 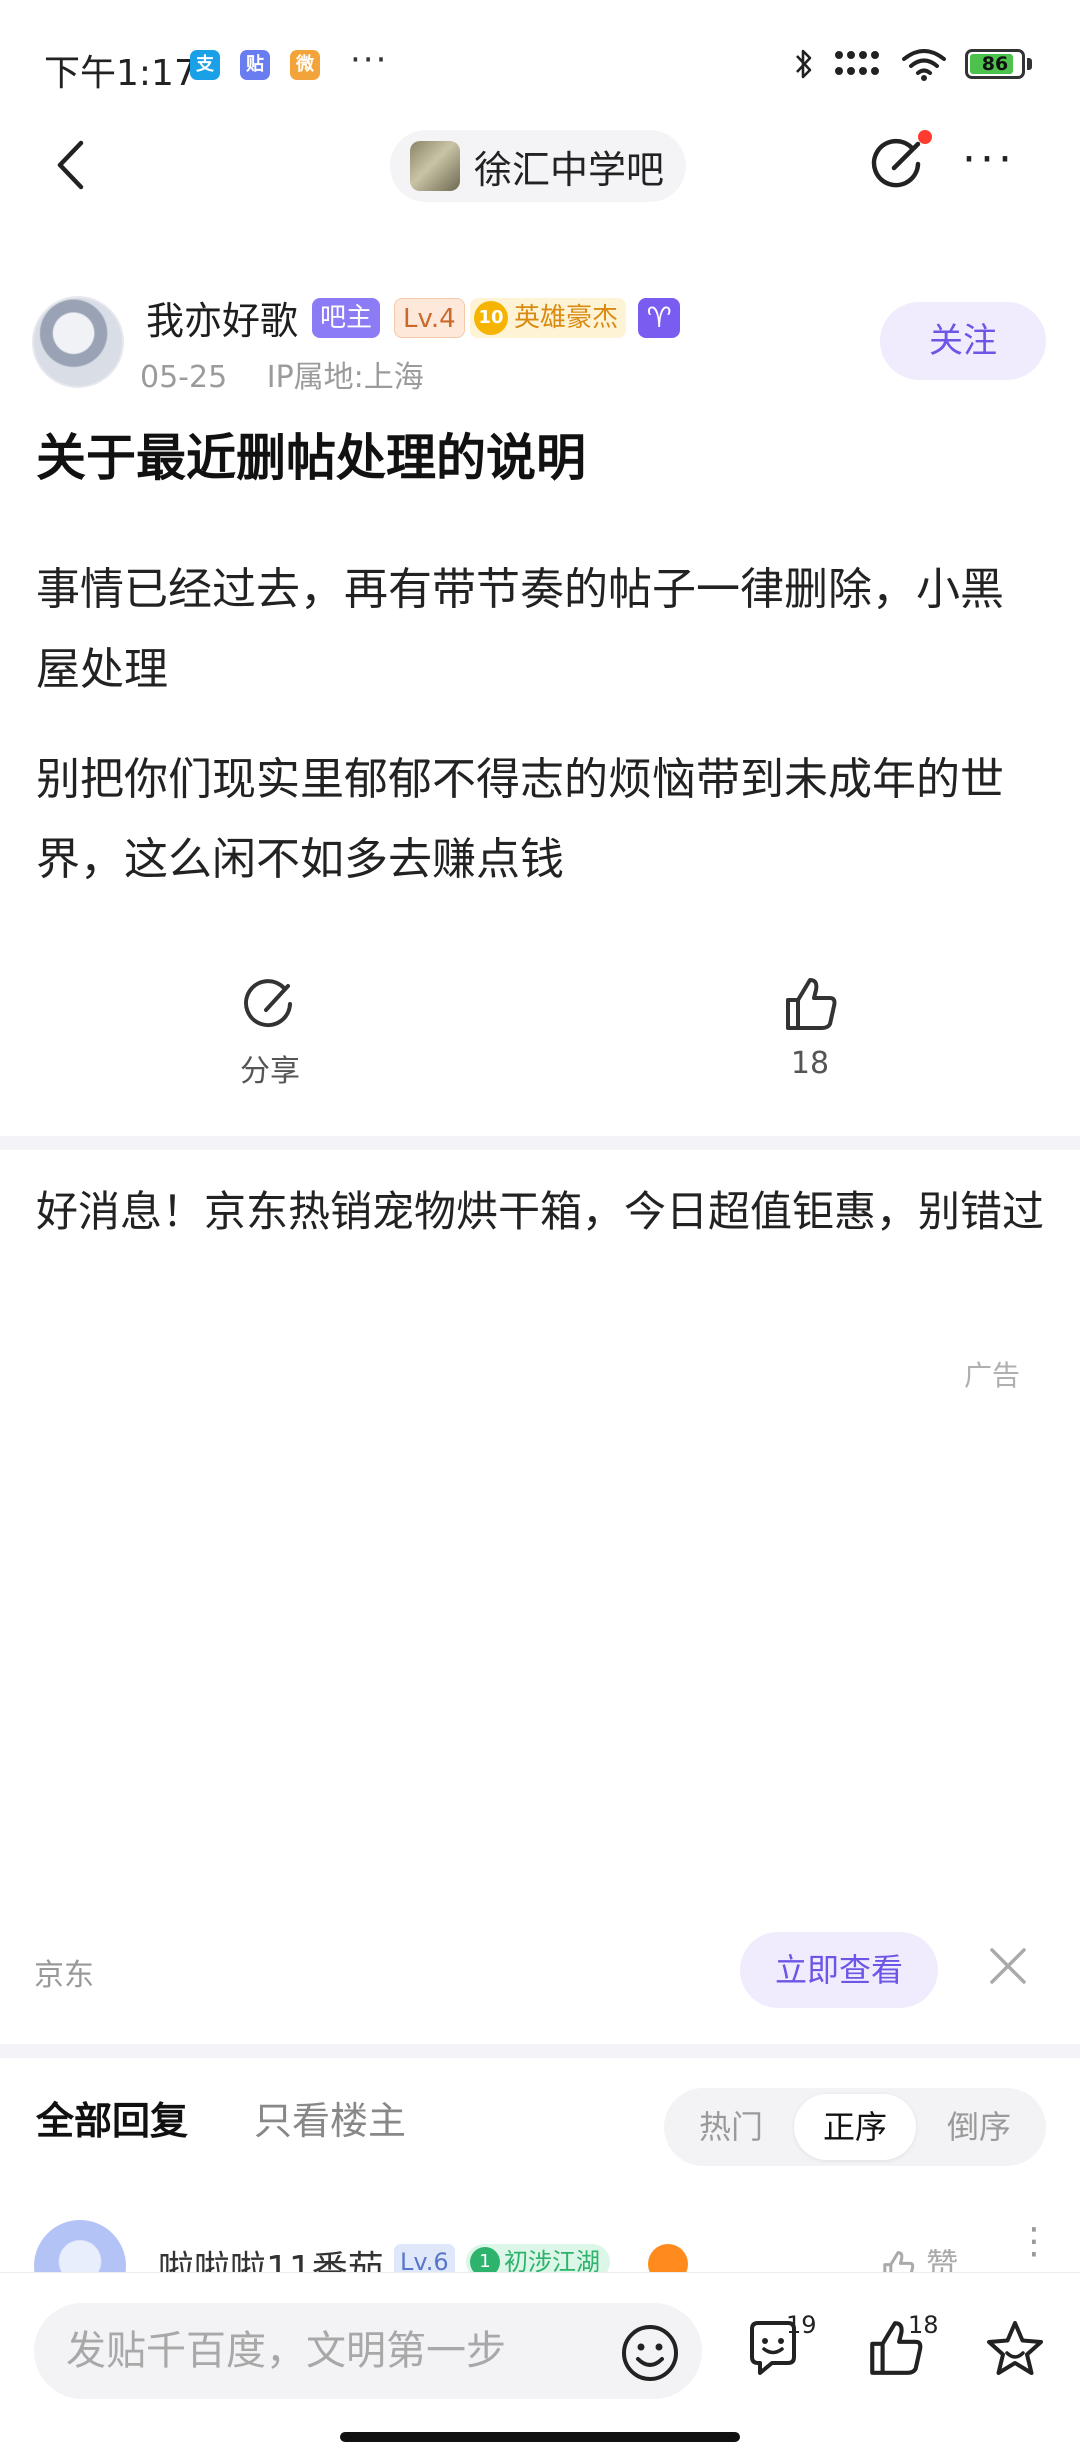 I want to click on sort-ascending: 正序, so click(x=855, y=2127).